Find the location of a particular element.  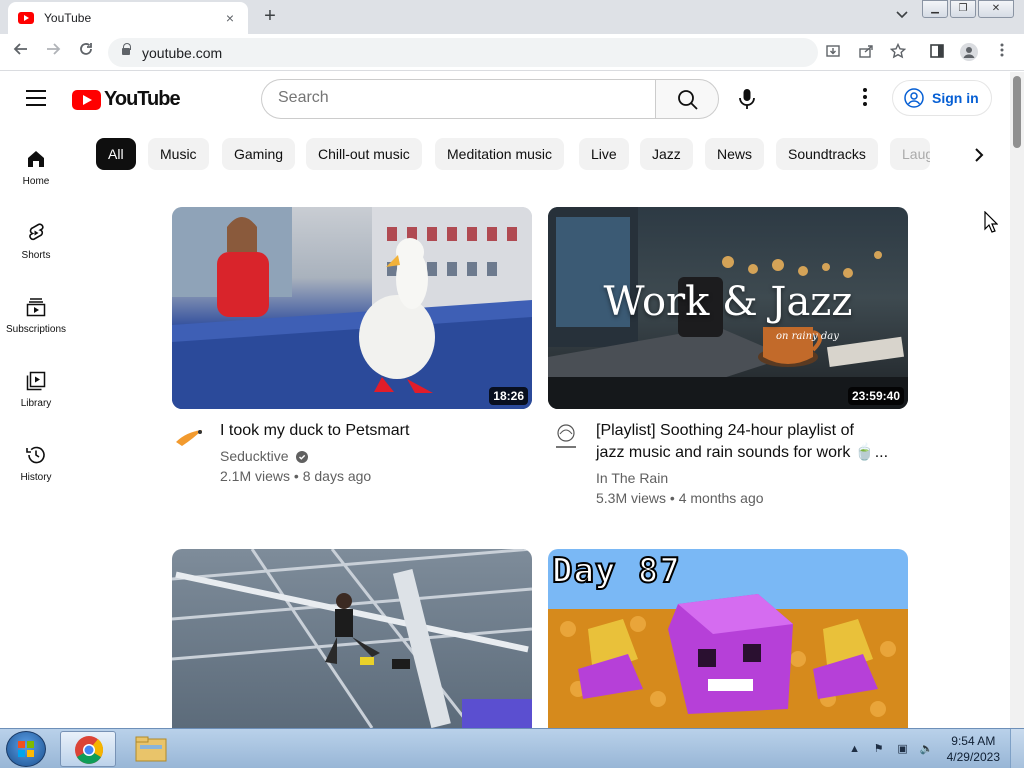

restore-button: ❐ is located at coordinates (963, 9).